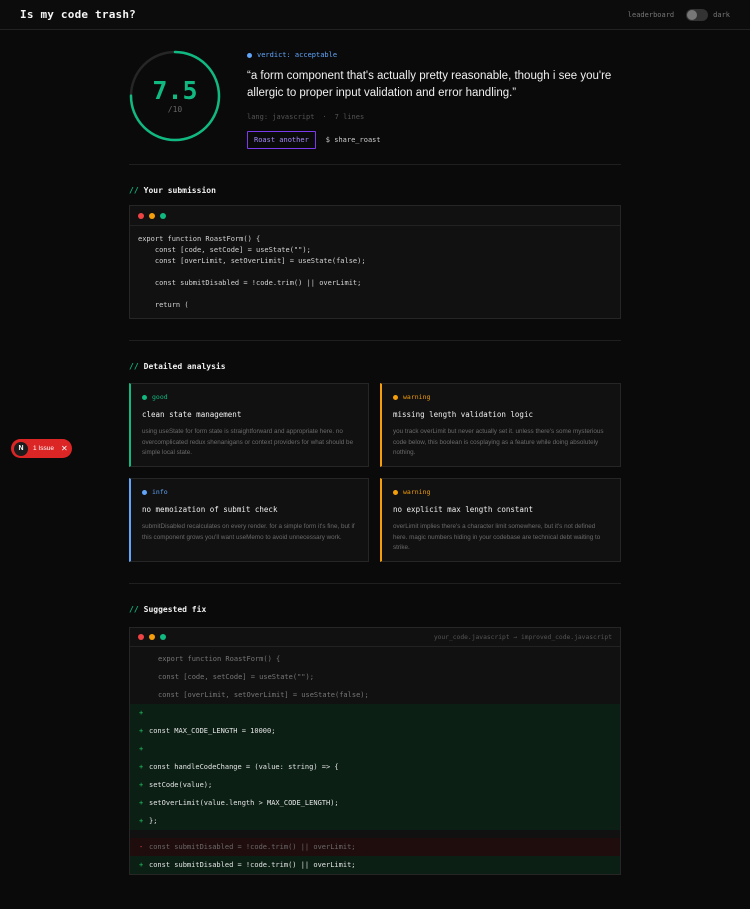 This screenshot has width=750, height=909. What do you see at coordinates (179, 190) in the screenshot?
I see `section-title-text: Your submission` at bounding box center [179, 190].